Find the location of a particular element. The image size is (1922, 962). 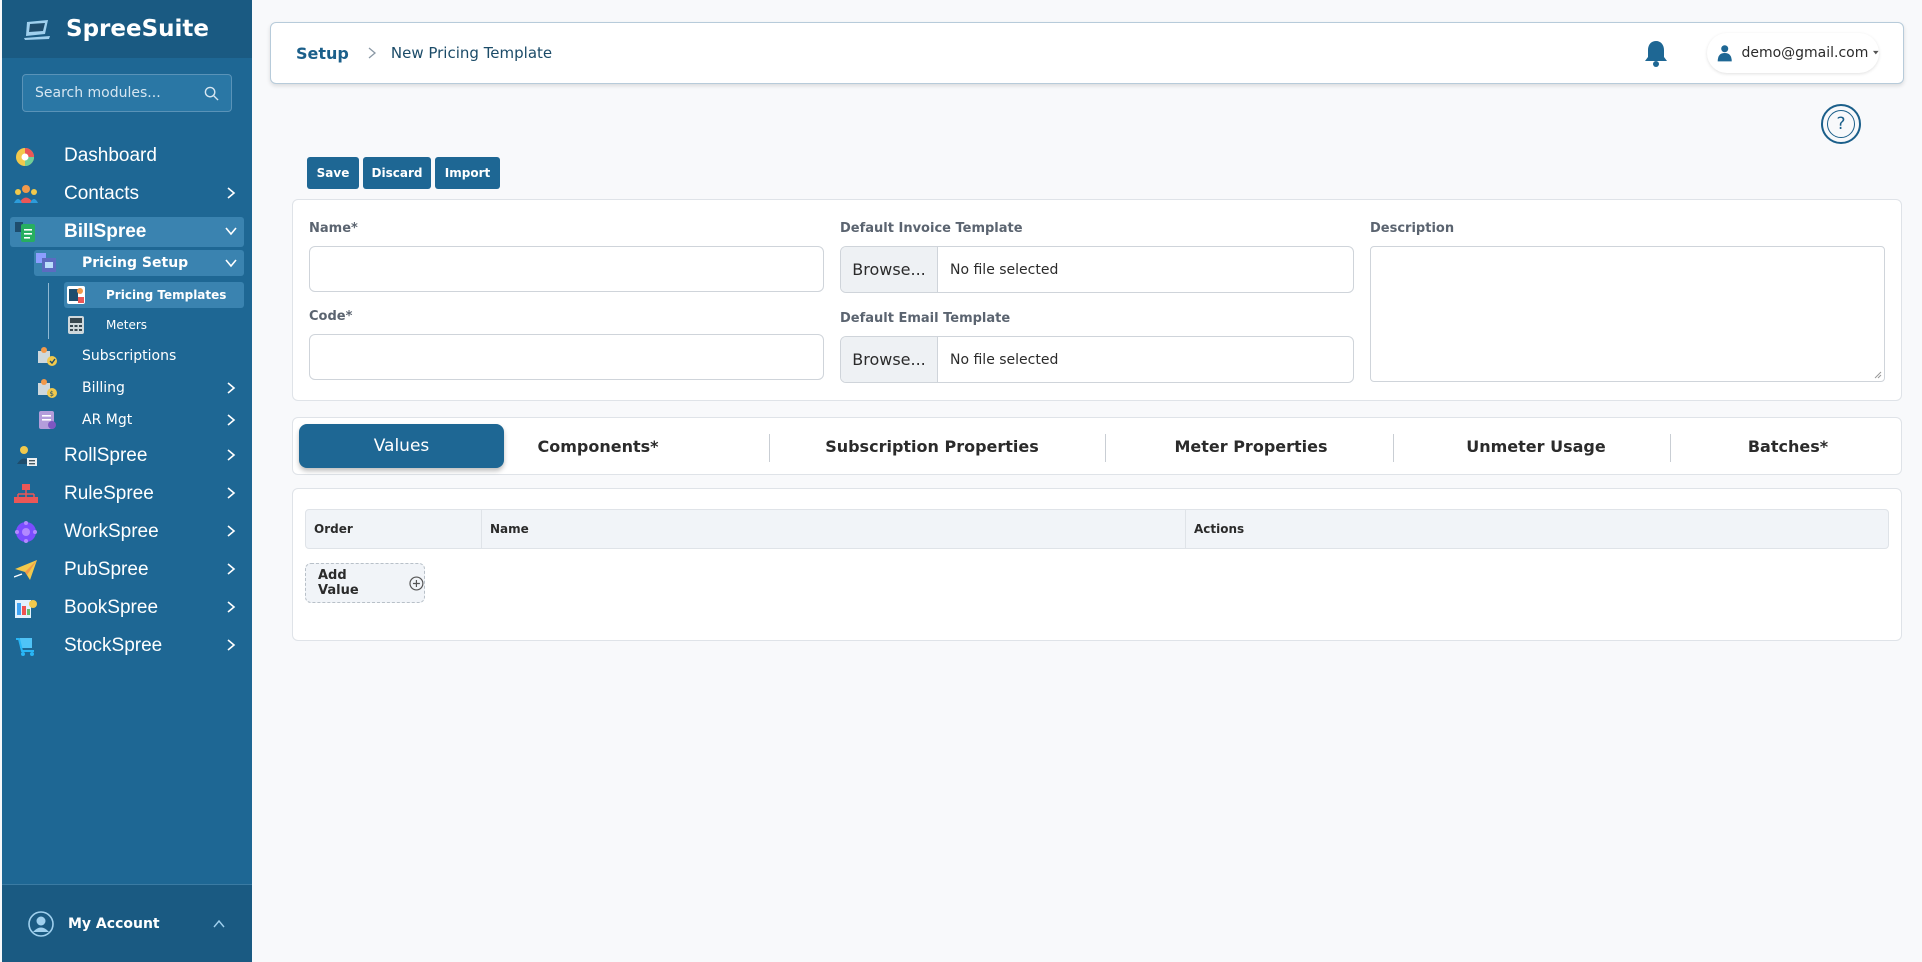

tab-batches: Batches* is located at coordinates (1788, 446).